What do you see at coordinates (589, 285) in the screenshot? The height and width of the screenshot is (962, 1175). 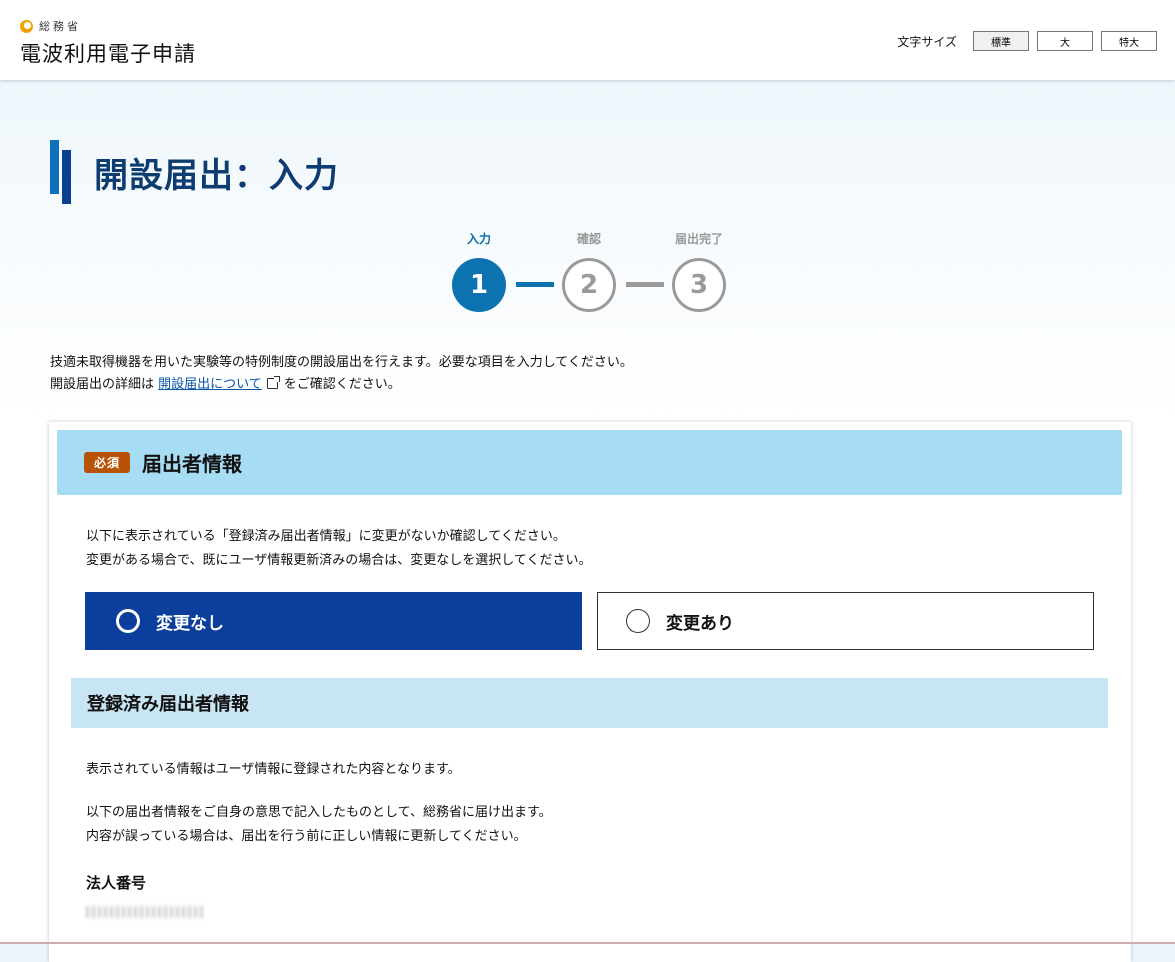 I see `step-circle-2: 2` at bounding box center [589, 285].